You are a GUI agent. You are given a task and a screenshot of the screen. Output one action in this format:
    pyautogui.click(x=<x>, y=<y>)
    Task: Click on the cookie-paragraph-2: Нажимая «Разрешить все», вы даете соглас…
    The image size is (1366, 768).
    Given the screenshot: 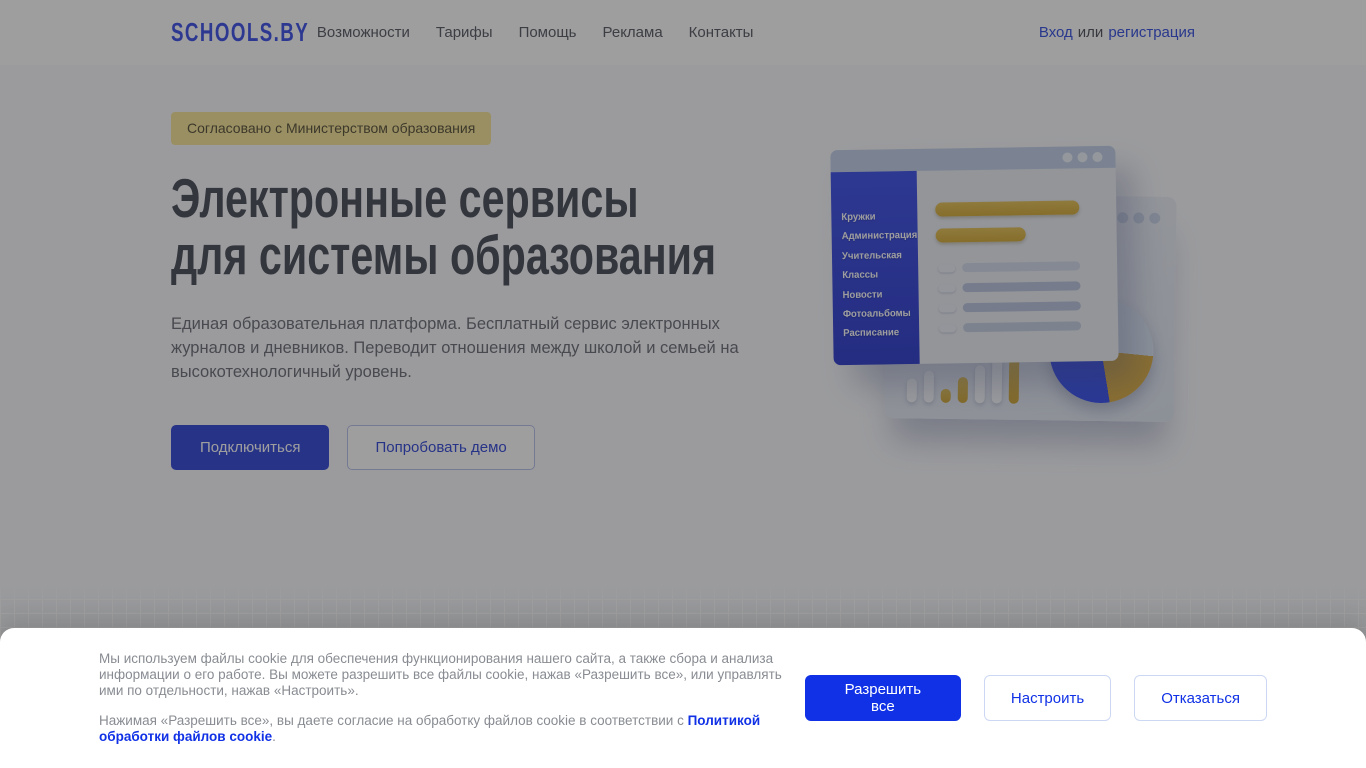 What is the action you would take?
    pyautogui.click(x=452, y=729)
    